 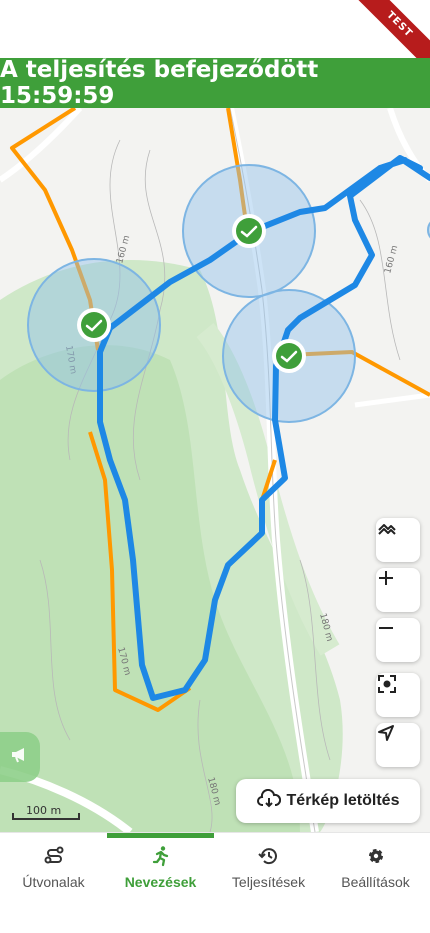 I want to click on gear-icon, so click(x=376, y=859).